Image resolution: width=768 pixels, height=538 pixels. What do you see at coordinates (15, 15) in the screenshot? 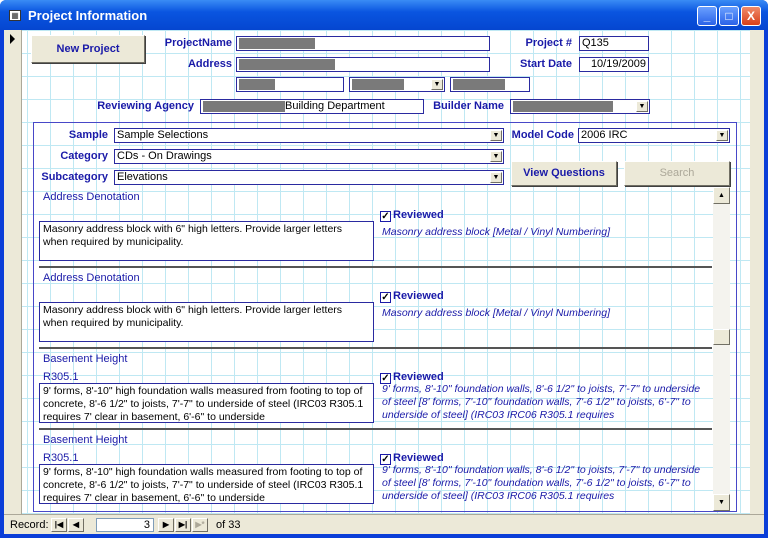
I see `form-icon: ▦` at bounding box center [15, 15].